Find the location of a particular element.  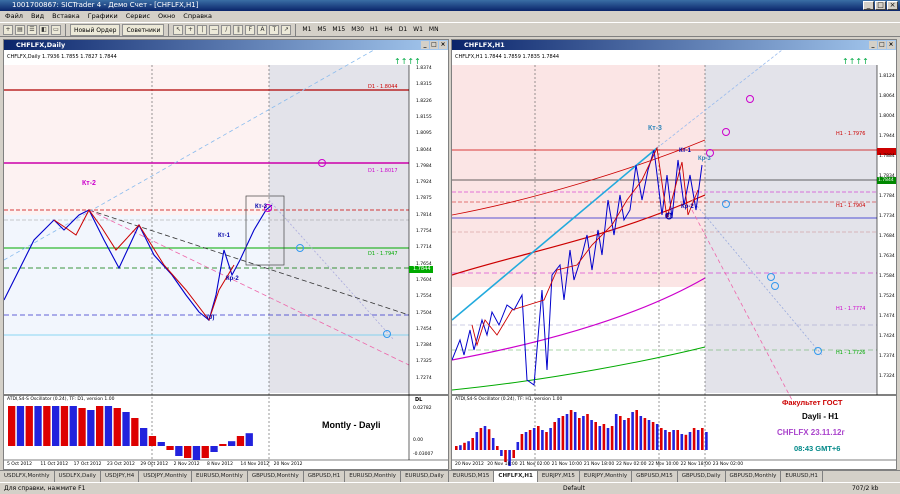

chart-tab: EURJPY,Monthly is located at coordinates (606, 476).